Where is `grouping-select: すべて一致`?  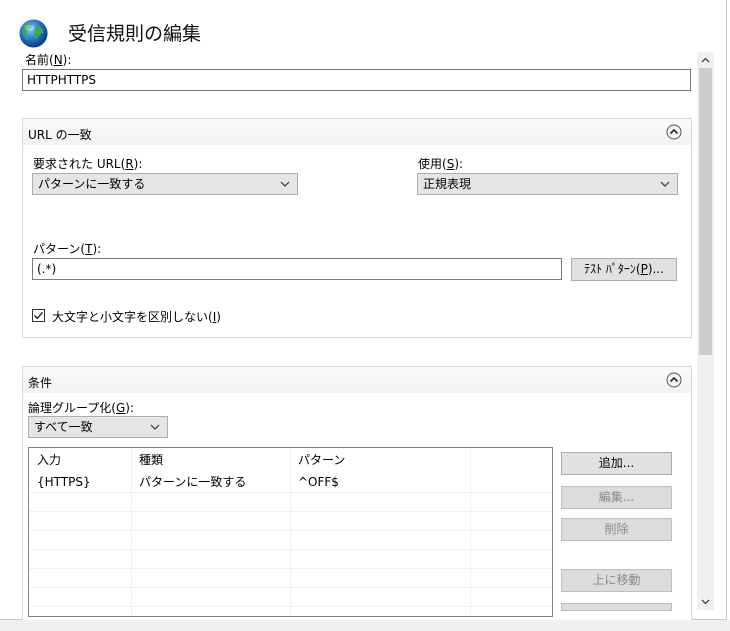
grouping-select: すべて一致 is located at coordinates (98, 427).